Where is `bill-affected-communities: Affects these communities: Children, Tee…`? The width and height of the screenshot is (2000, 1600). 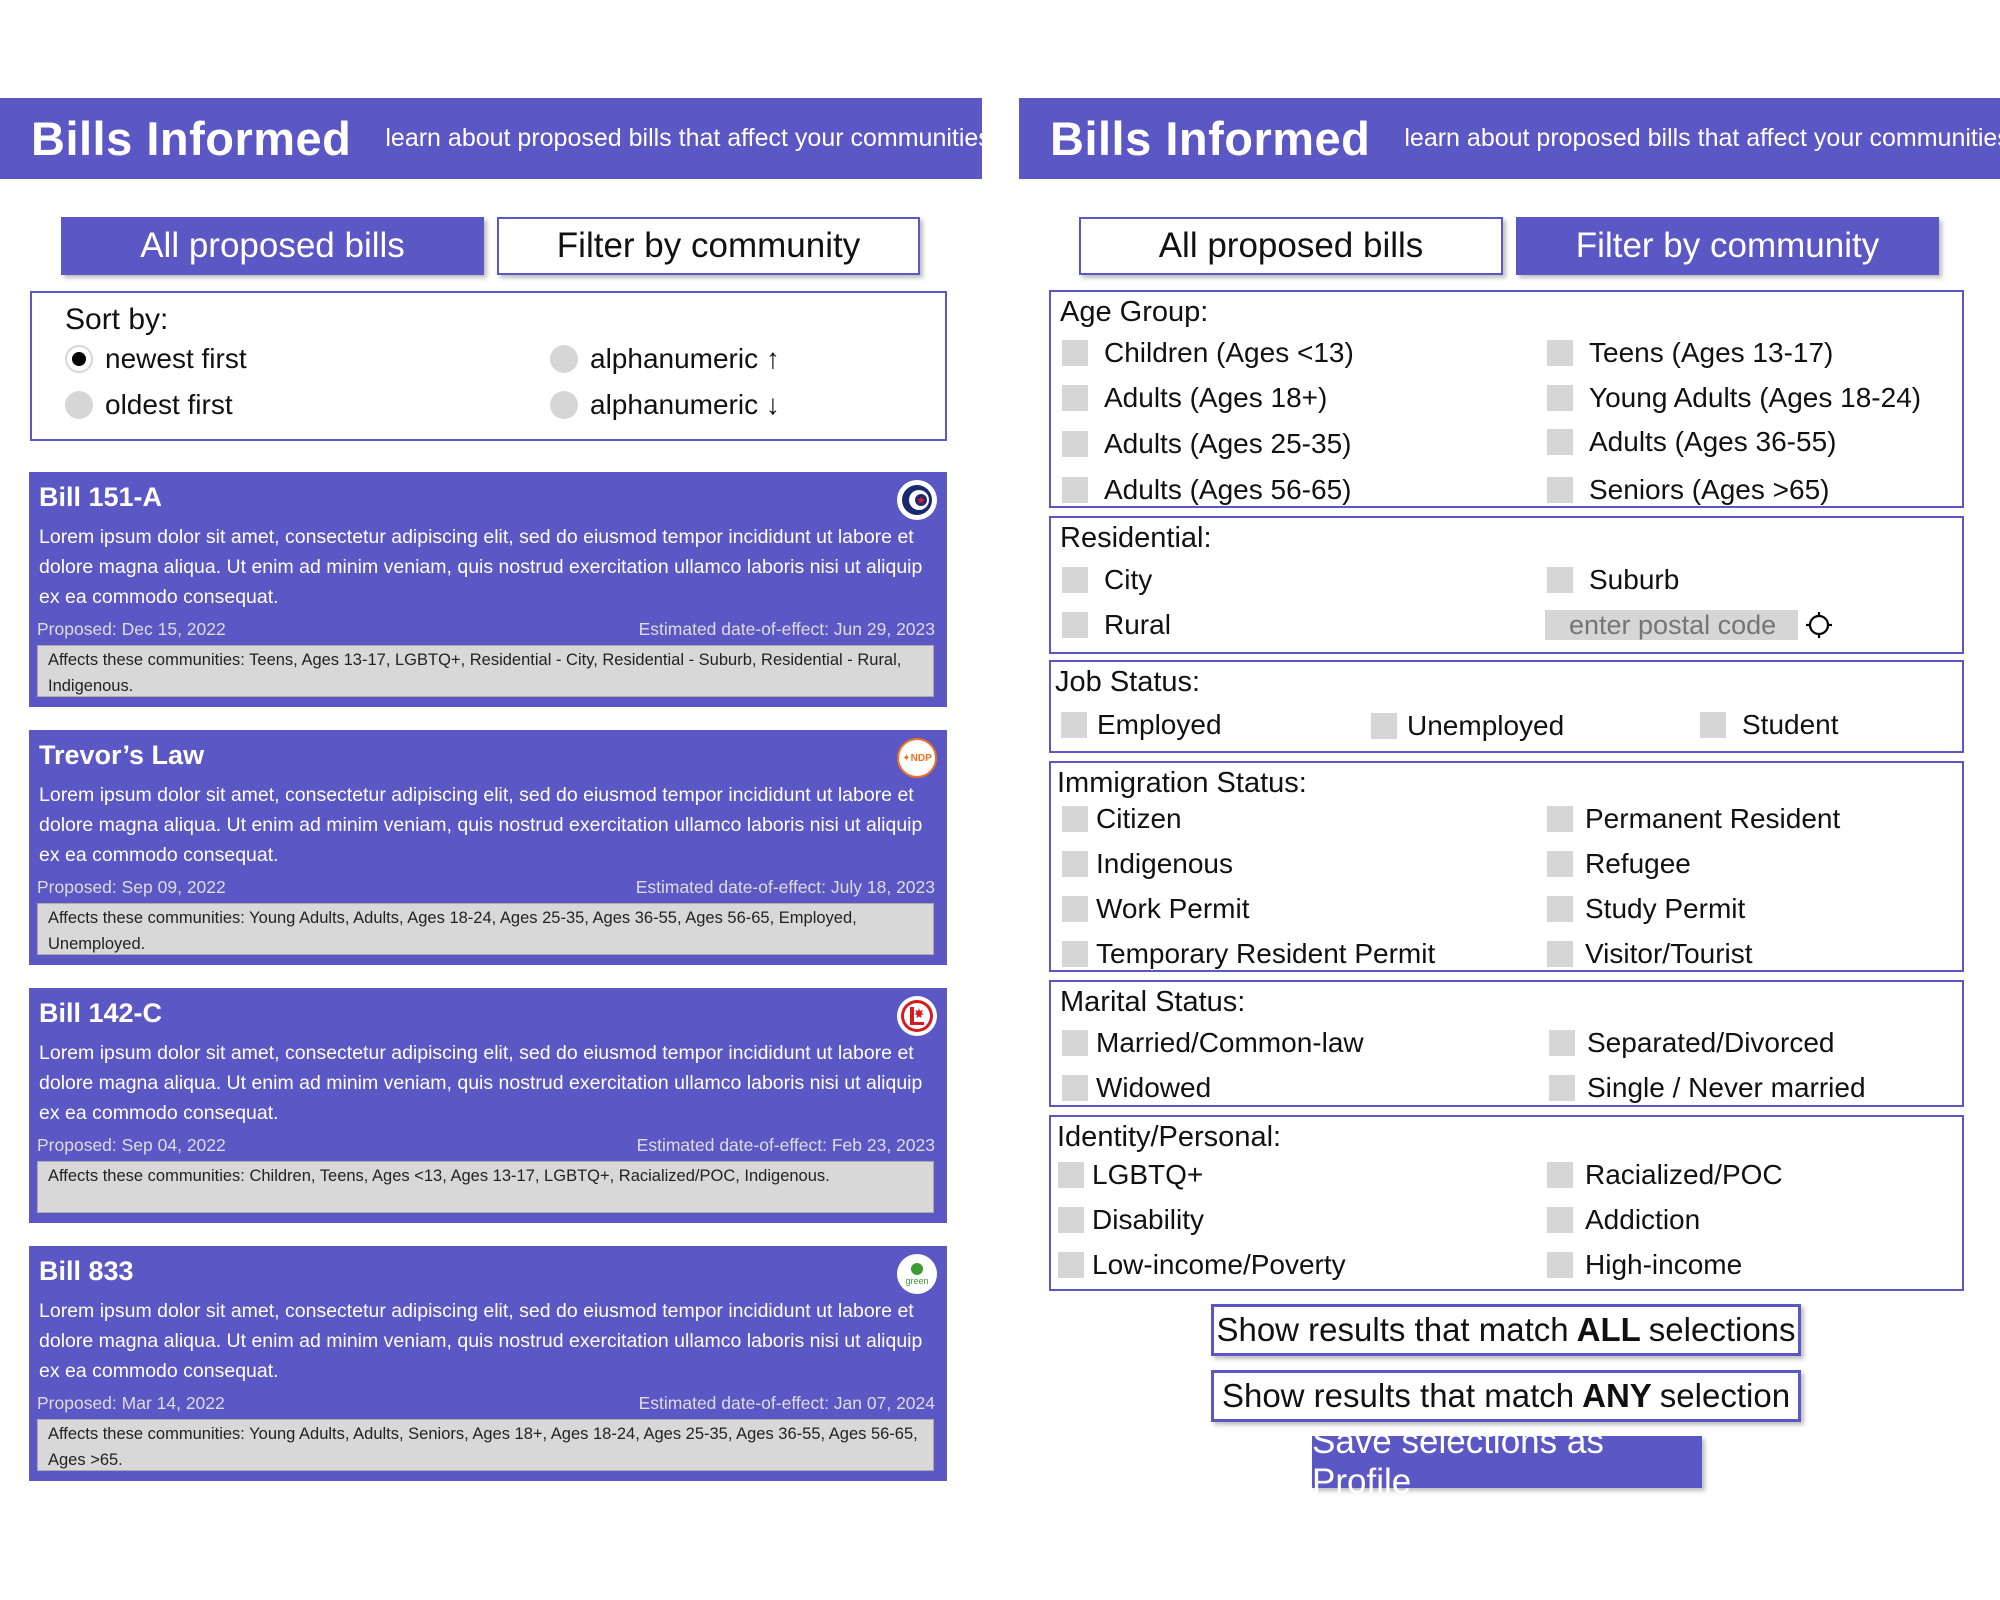 bill-affected-communities: Affects these communities: Children, Tee… is located at coordinates (485, 1187).